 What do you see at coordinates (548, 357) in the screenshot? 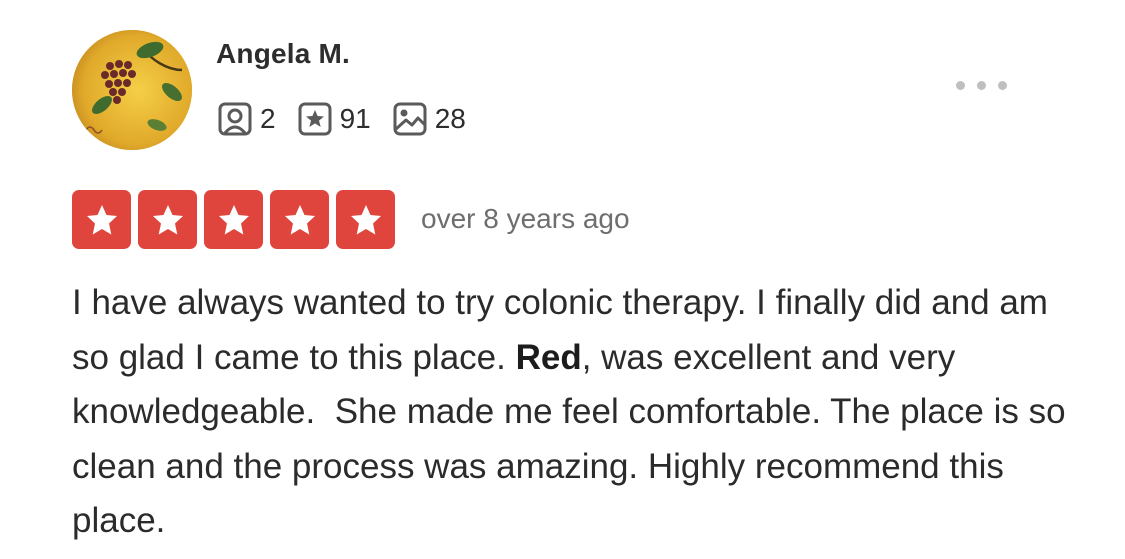
I see `review-text-bold: Red` at bounding box center [548, 357].